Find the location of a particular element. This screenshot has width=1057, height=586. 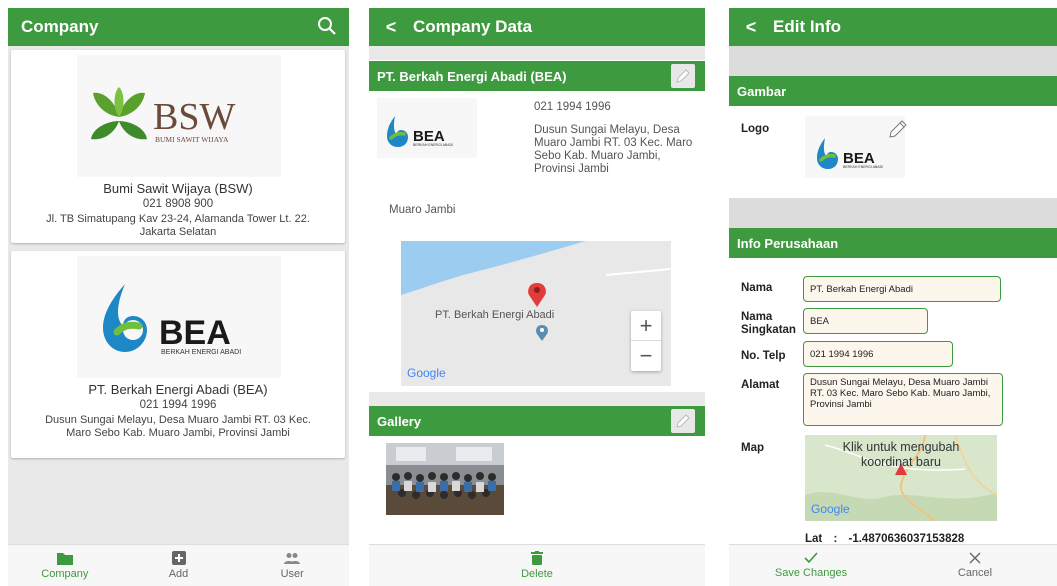

svg-text: PT. Berkah Energi Abadi is located at coordinates (494, 315).